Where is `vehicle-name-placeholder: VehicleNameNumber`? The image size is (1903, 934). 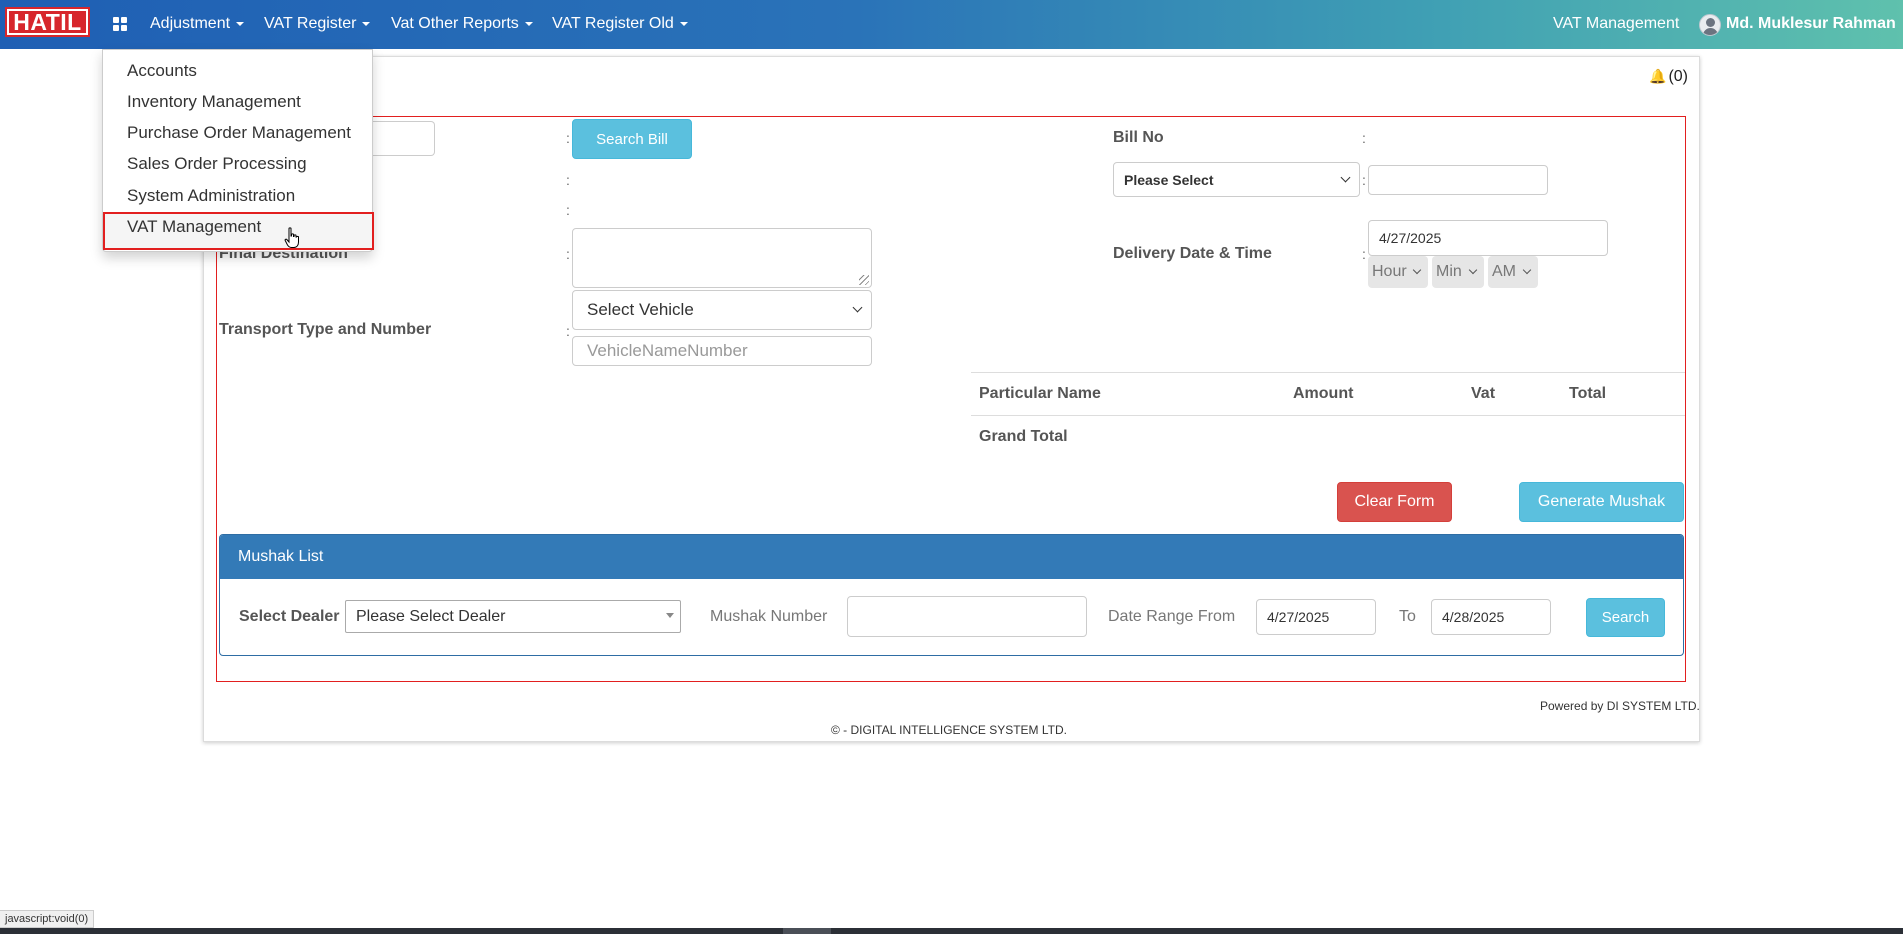
vehicle-name-placeholder: VehicleNameNumber is located at coordinates (667, 350).